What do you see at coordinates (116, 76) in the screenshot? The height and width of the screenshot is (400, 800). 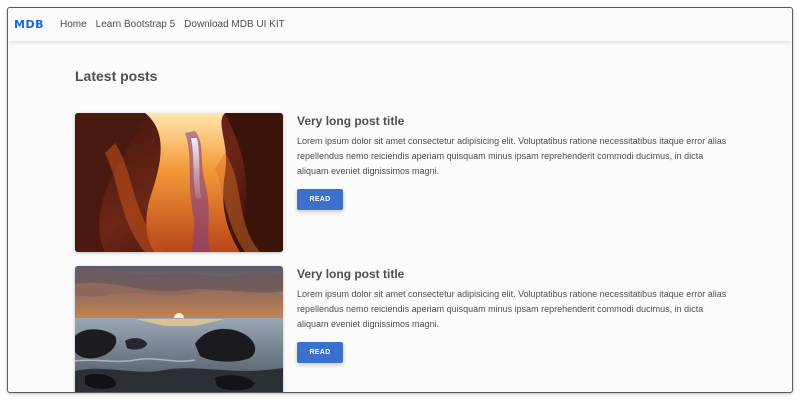 I see `section-title: Latest posts` at bounding box center [116, 76].